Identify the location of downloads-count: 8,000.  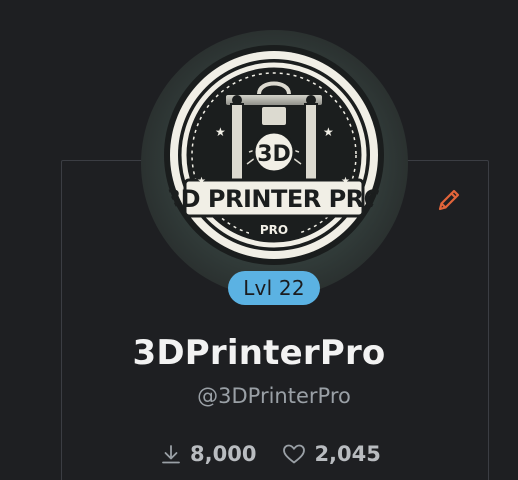
(223, 454).